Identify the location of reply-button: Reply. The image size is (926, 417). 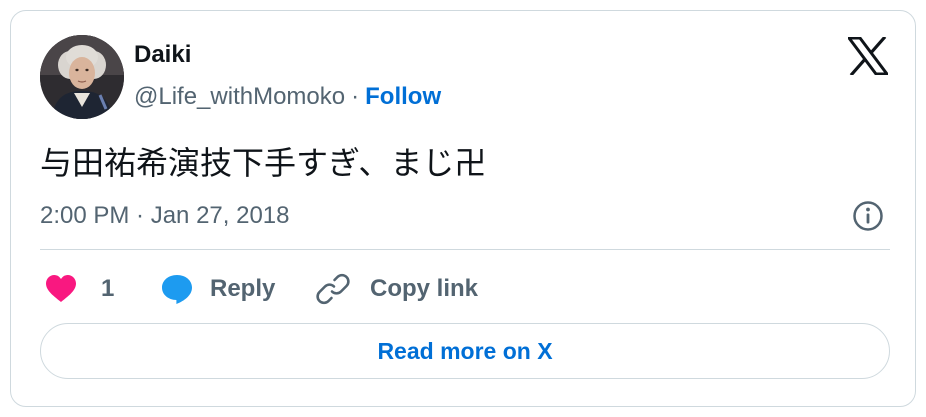
(217, 289).